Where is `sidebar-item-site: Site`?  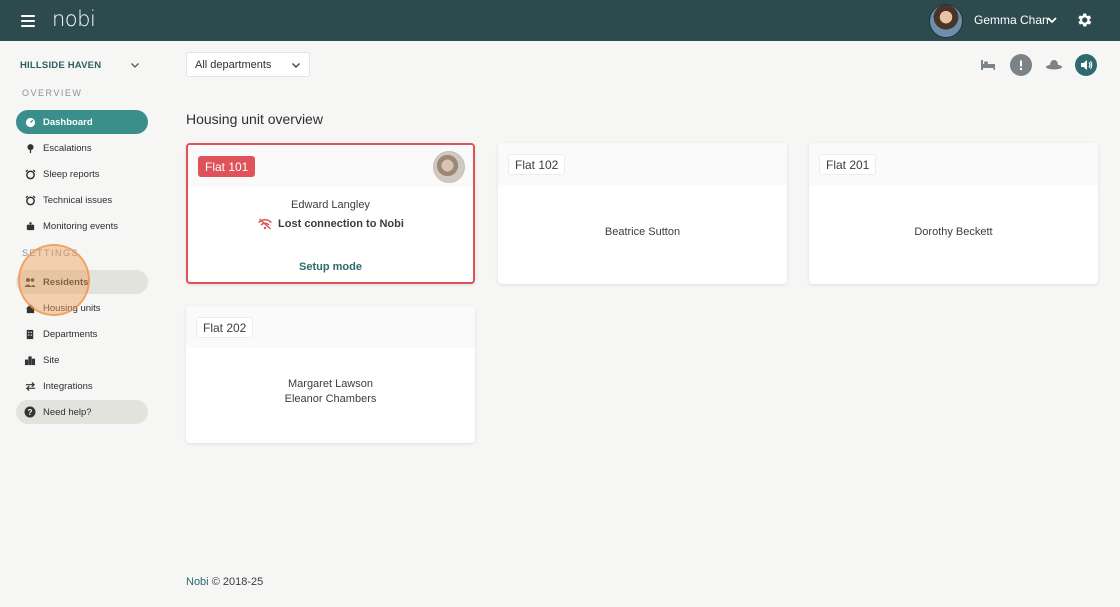 sidebar-item-site: Site is located at coordinates (82, 360).